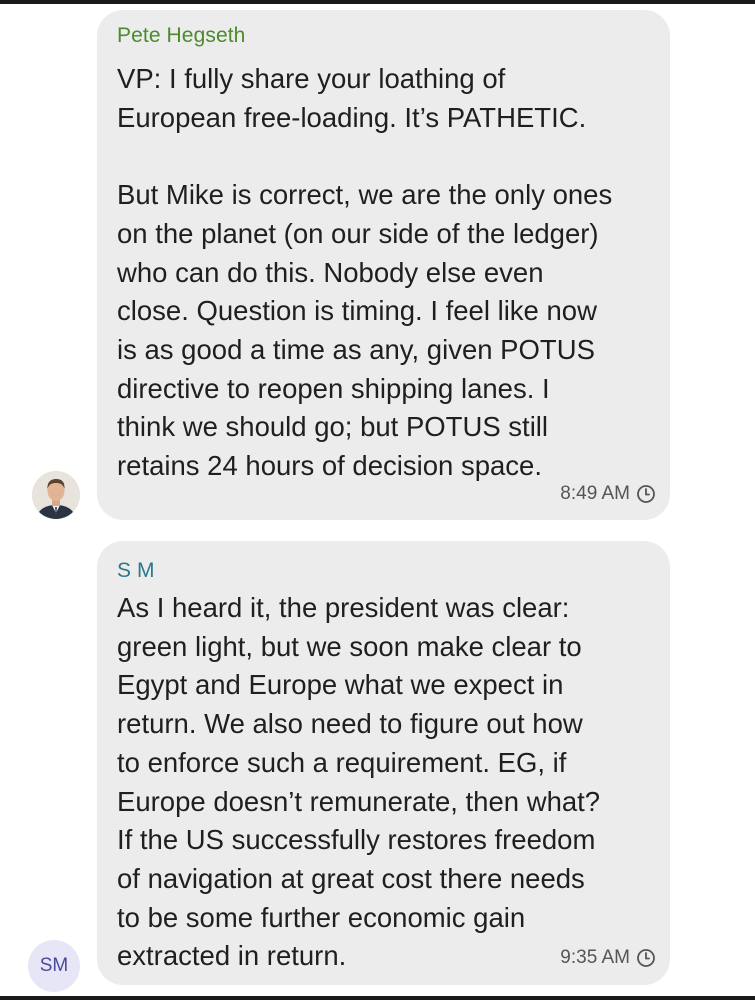 This screenshot has height=1000, width=755. I want to click on sender-name: S M, so click(136, 570).